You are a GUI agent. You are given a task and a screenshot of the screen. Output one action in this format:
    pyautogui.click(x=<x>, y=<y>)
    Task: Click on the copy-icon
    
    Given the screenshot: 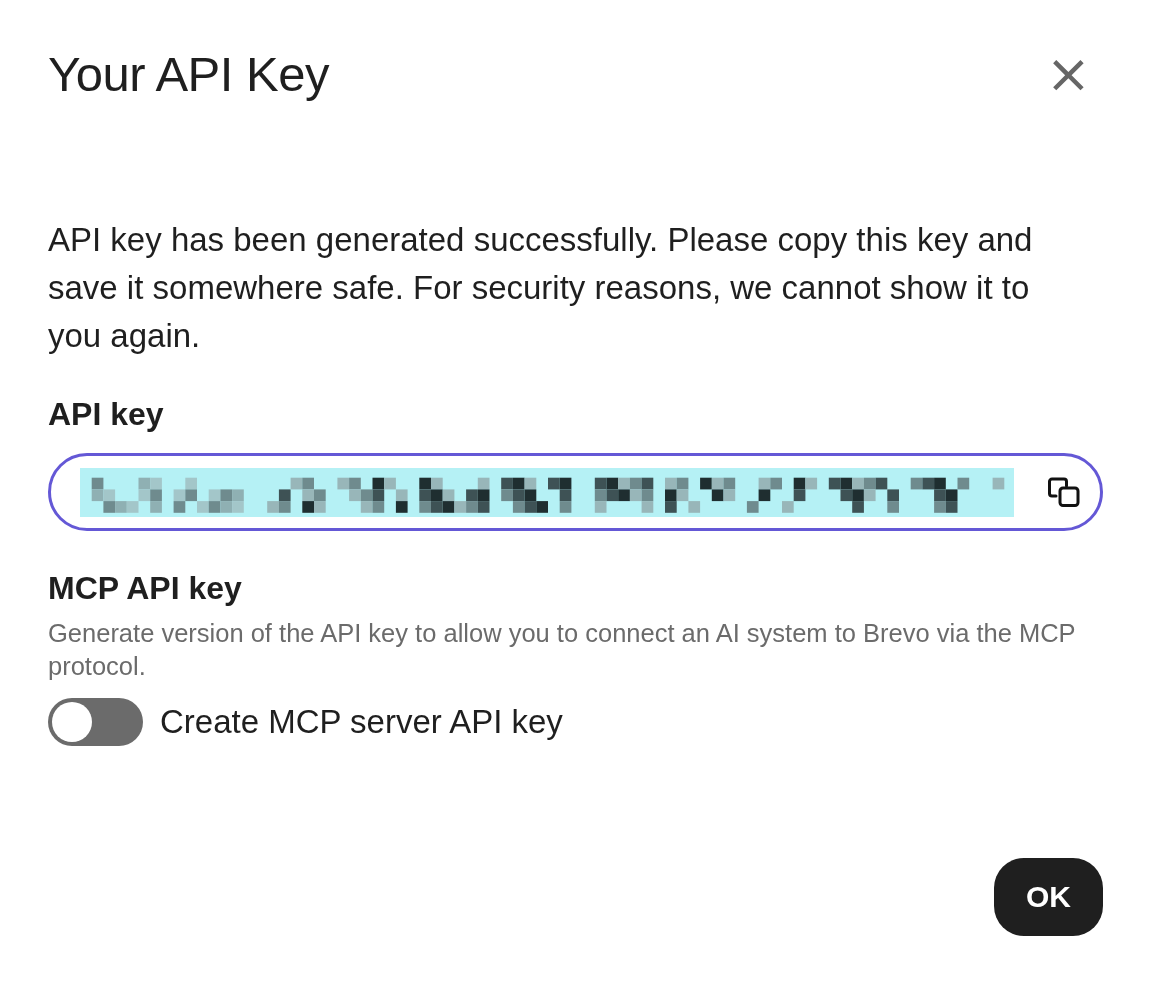 What is the action you would take?
    pyautogui.click(x=1064, y=492)
    